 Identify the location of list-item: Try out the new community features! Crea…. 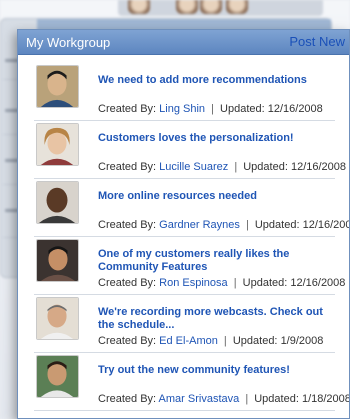
(191, 382).